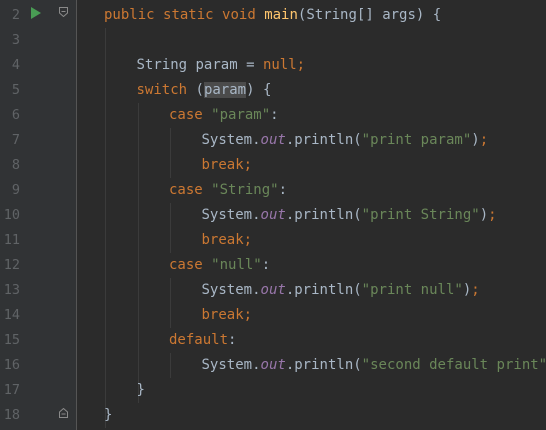 The height and width of the screenshot is (430, 546). What do you see at coordinates (11, 365) in the screenshot?
I see `line-number: 16` at bounding box center [11, 365].